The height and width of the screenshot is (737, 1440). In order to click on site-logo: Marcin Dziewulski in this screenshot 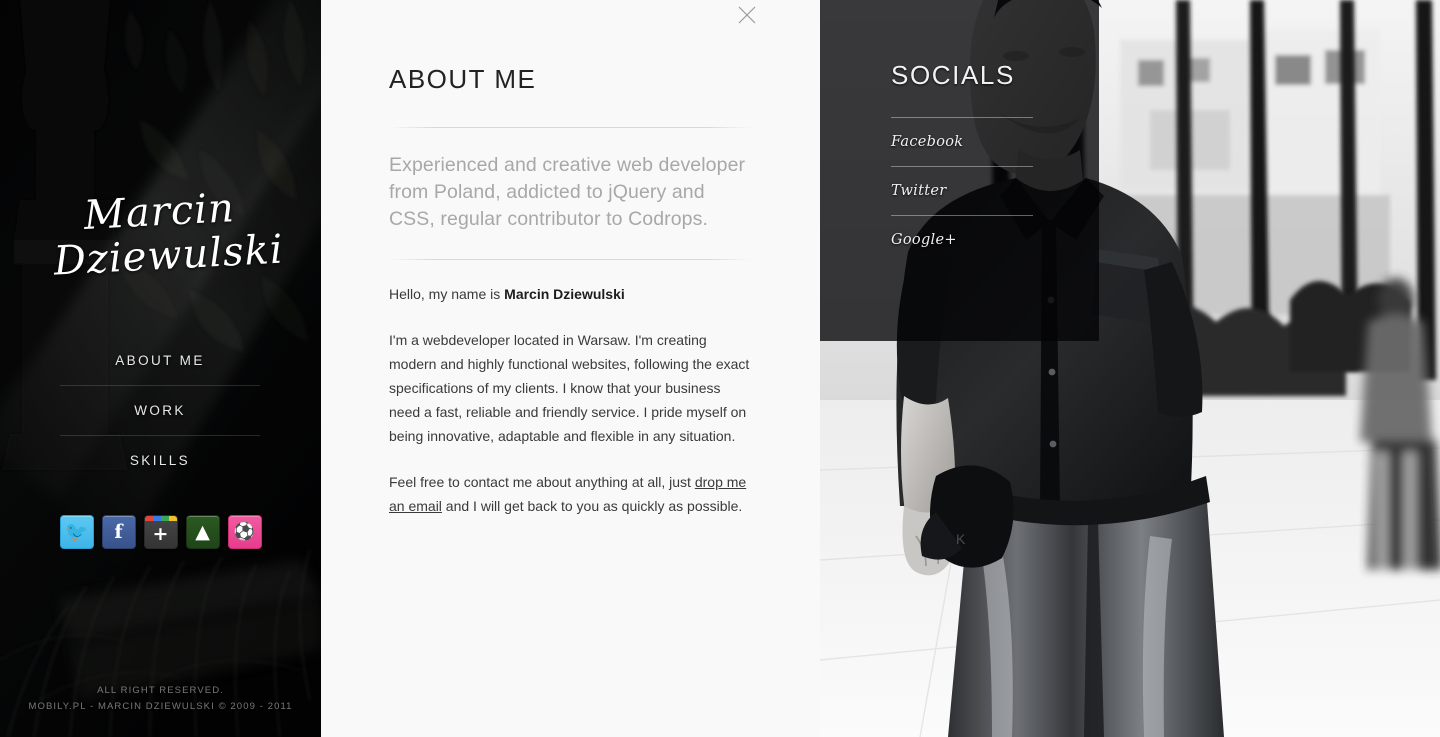, I will do `click(160, 234)`.